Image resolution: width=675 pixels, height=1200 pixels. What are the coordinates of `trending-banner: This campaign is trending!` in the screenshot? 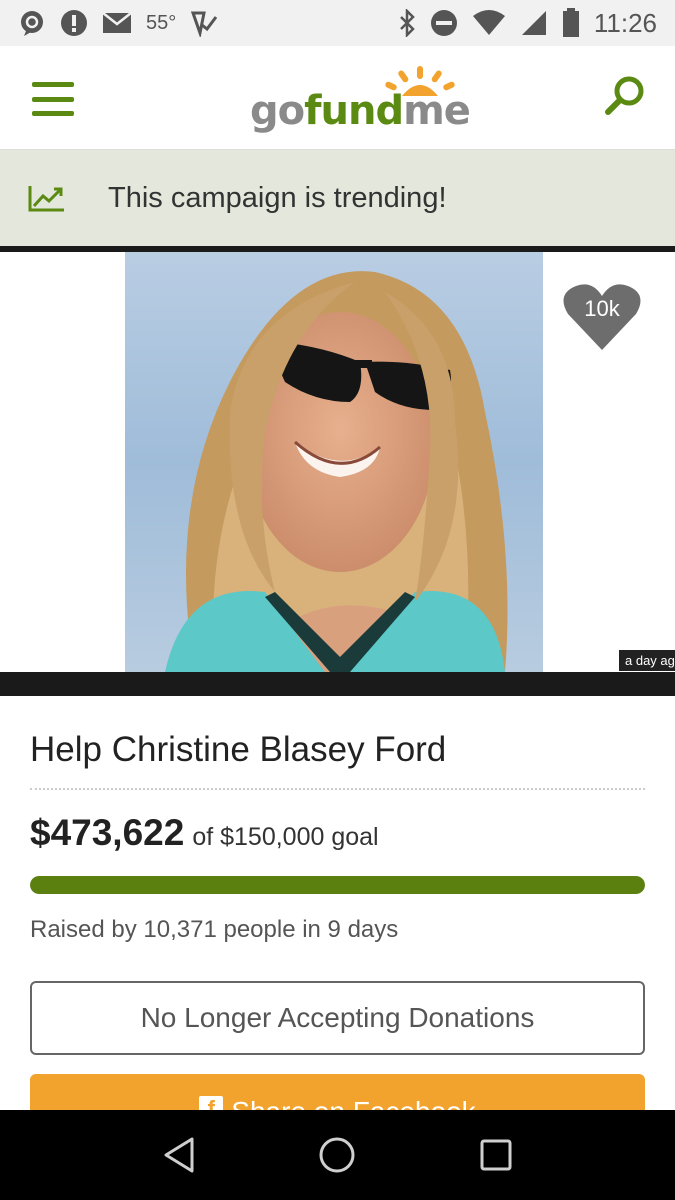 It's located at (337, 198).